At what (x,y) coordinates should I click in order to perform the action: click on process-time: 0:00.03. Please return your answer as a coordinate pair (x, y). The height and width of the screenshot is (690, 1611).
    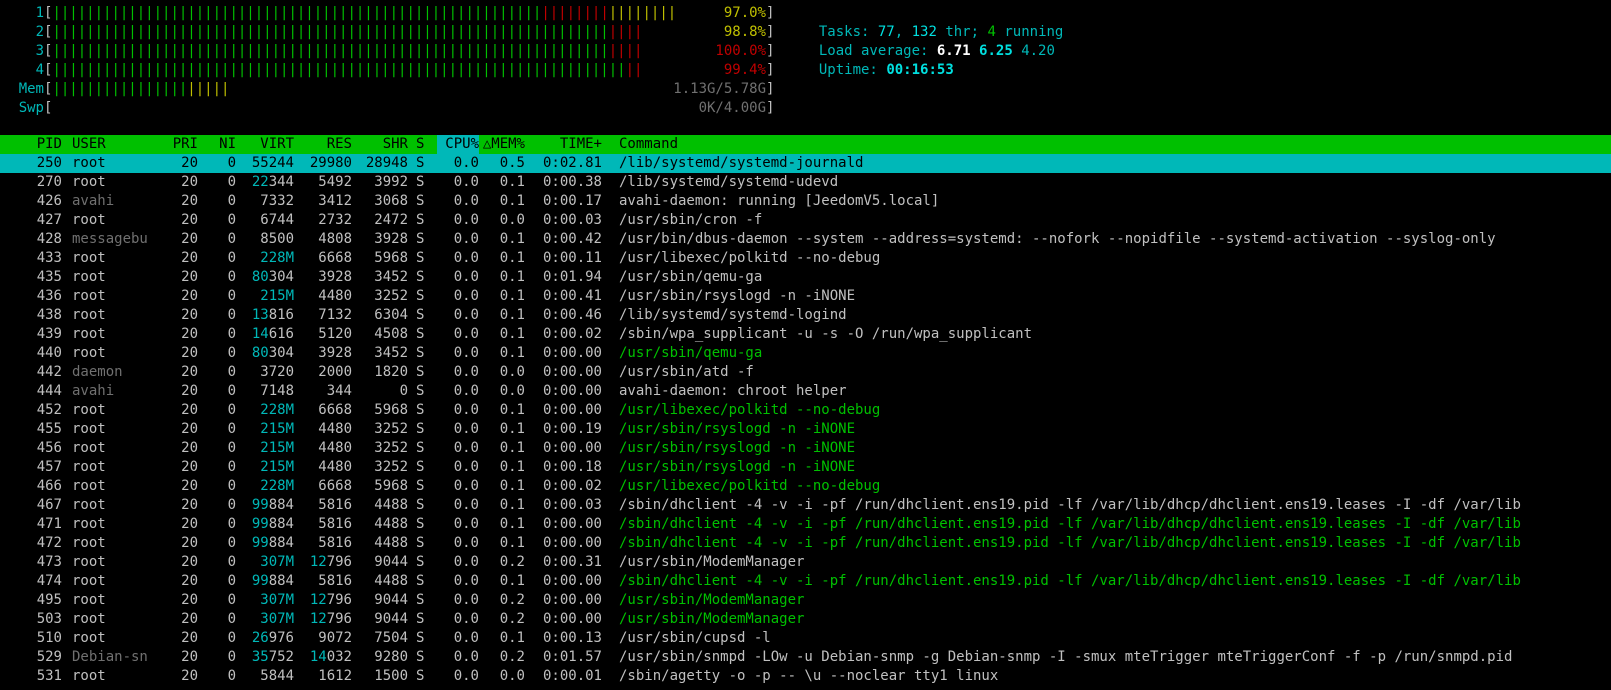
    Looking at the image, I should click on (572, 220).